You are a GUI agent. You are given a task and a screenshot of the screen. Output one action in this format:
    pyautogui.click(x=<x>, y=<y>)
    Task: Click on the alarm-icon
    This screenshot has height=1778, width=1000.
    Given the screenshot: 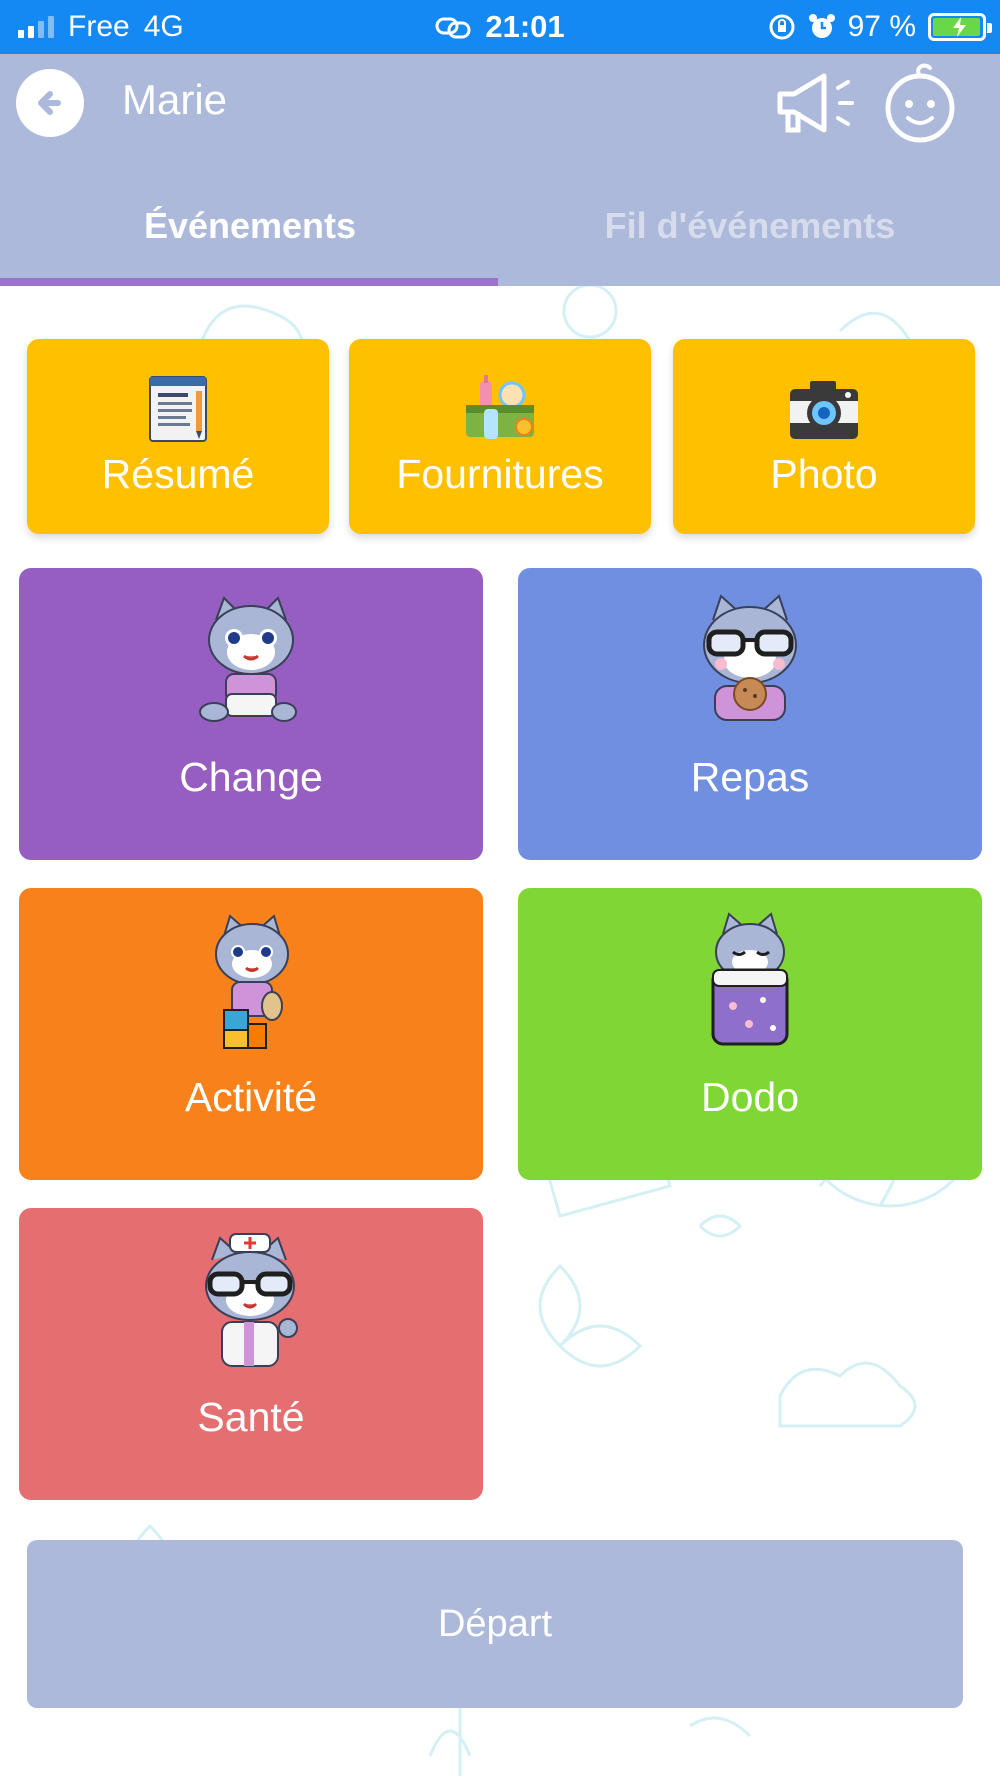 What is the action you would take?
    pyautogui.click(x=821, y=26)
    